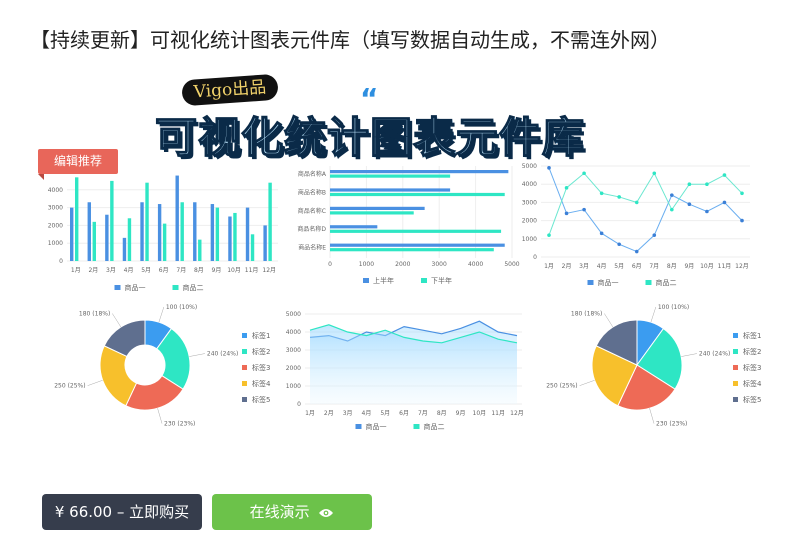 The width and height of the screenshot is (796, 542). I want to click on y-tick-label: 商品名称C, so click(312, 211).